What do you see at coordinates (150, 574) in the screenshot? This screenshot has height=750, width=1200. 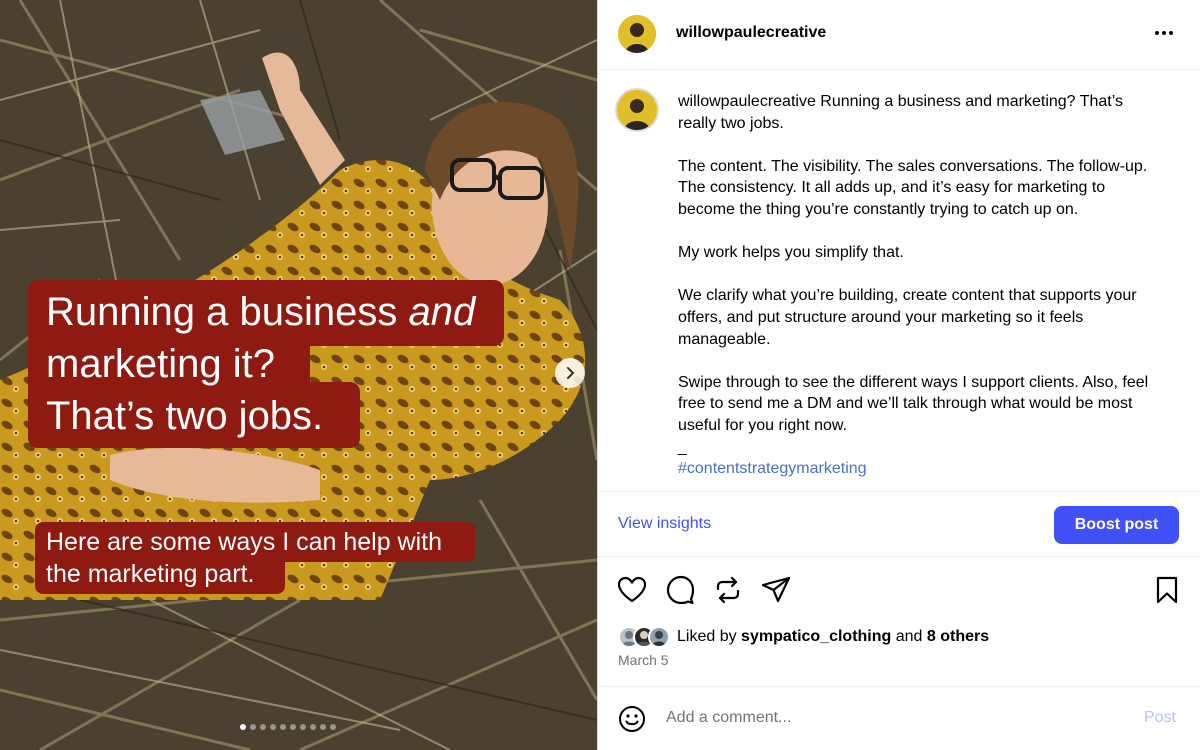 I see `caption-sub-line-2: the marketing part.` at bounding box center [150, 574].